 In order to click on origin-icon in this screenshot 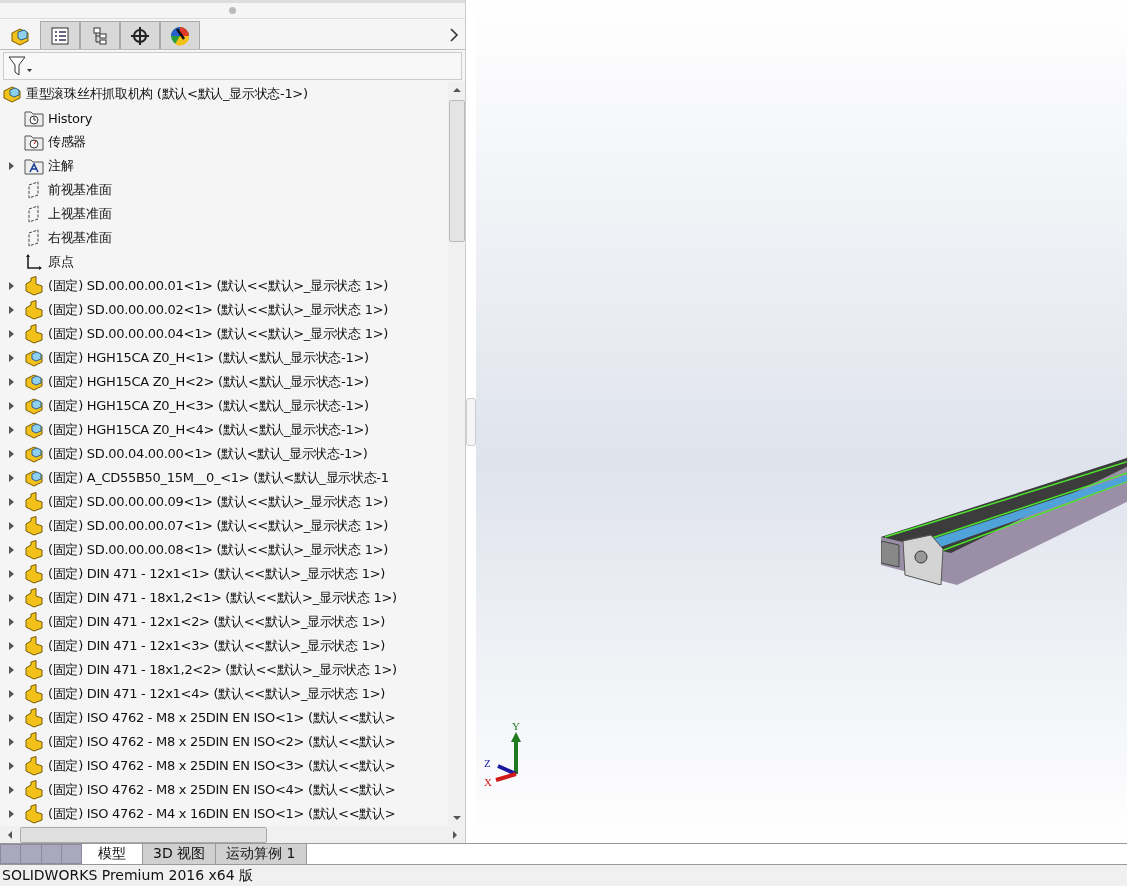, I will do `click(34, 262)`.